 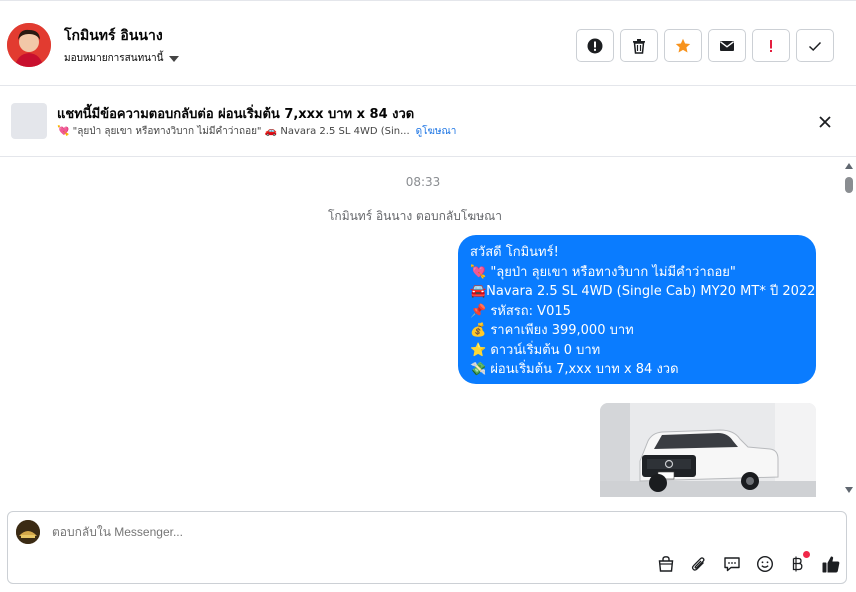 I want to click on exclamation-icon, so click(x=771, y=45).